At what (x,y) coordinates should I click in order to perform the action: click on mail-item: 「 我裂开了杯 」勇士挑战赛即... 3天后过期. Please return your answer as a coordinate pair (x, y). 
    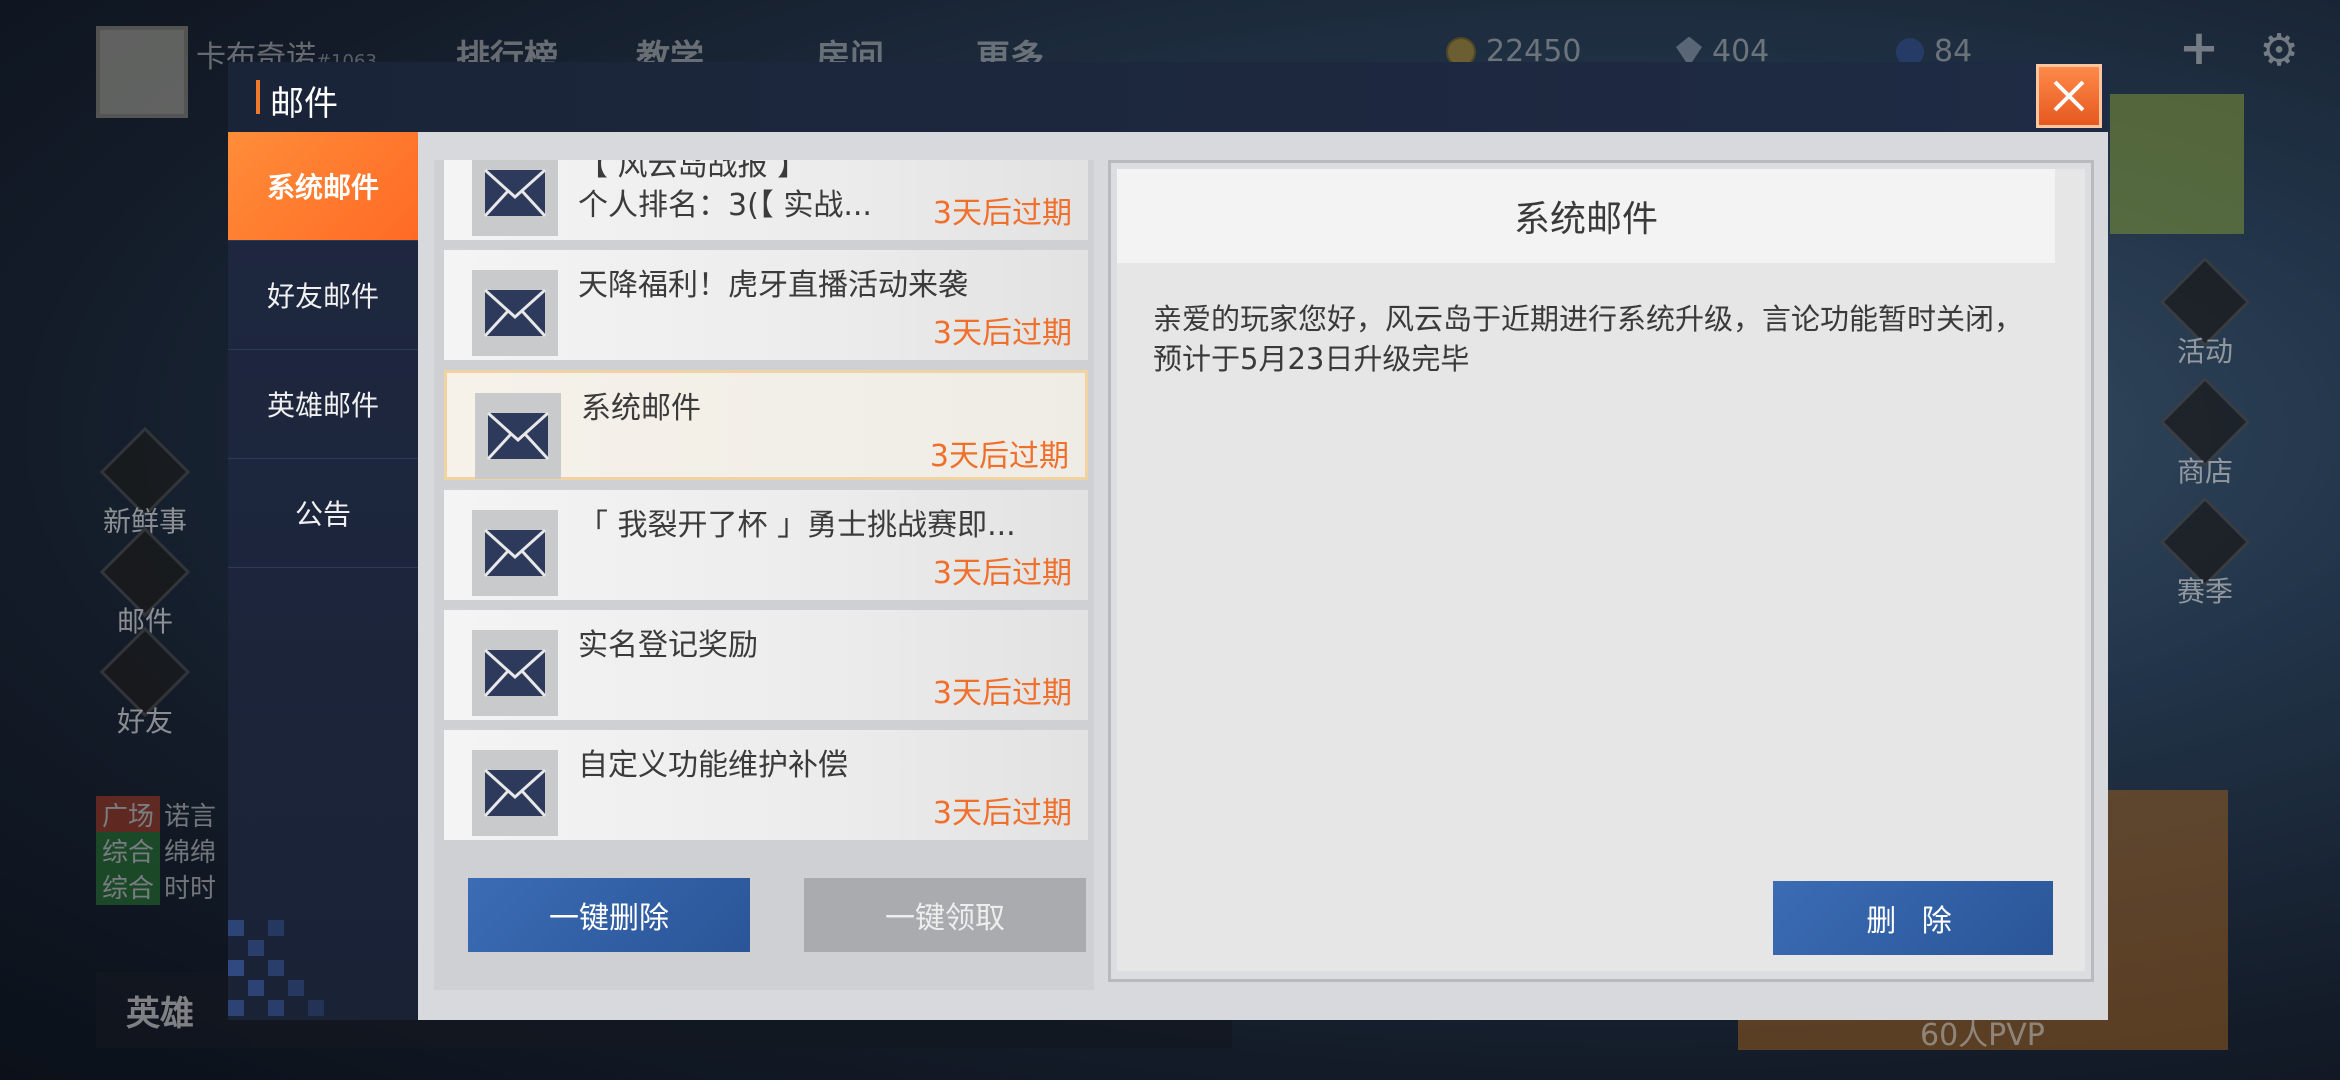
    Looking at the image, I should click on (766, 545).